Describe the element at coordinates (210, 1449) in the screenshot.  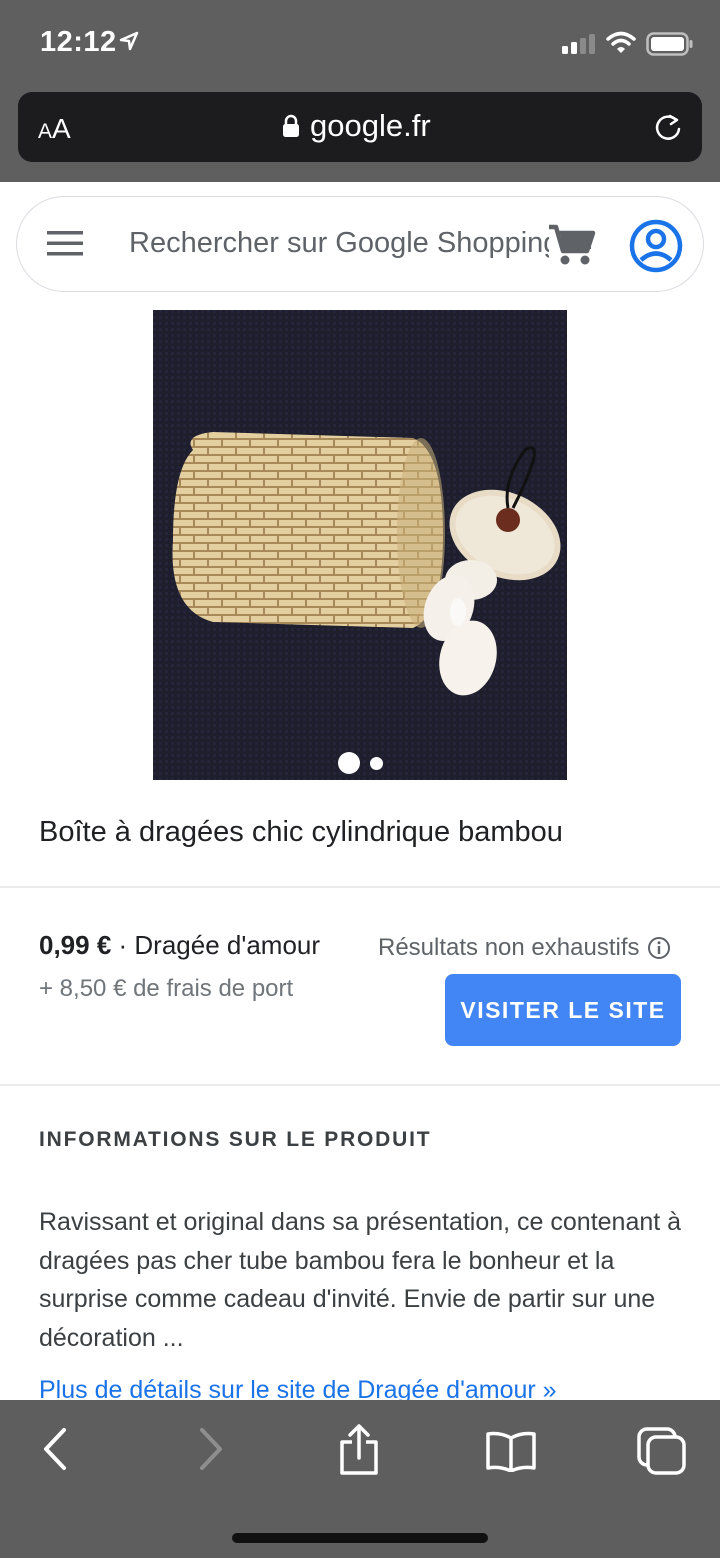
I see `forward-icon` at that location.